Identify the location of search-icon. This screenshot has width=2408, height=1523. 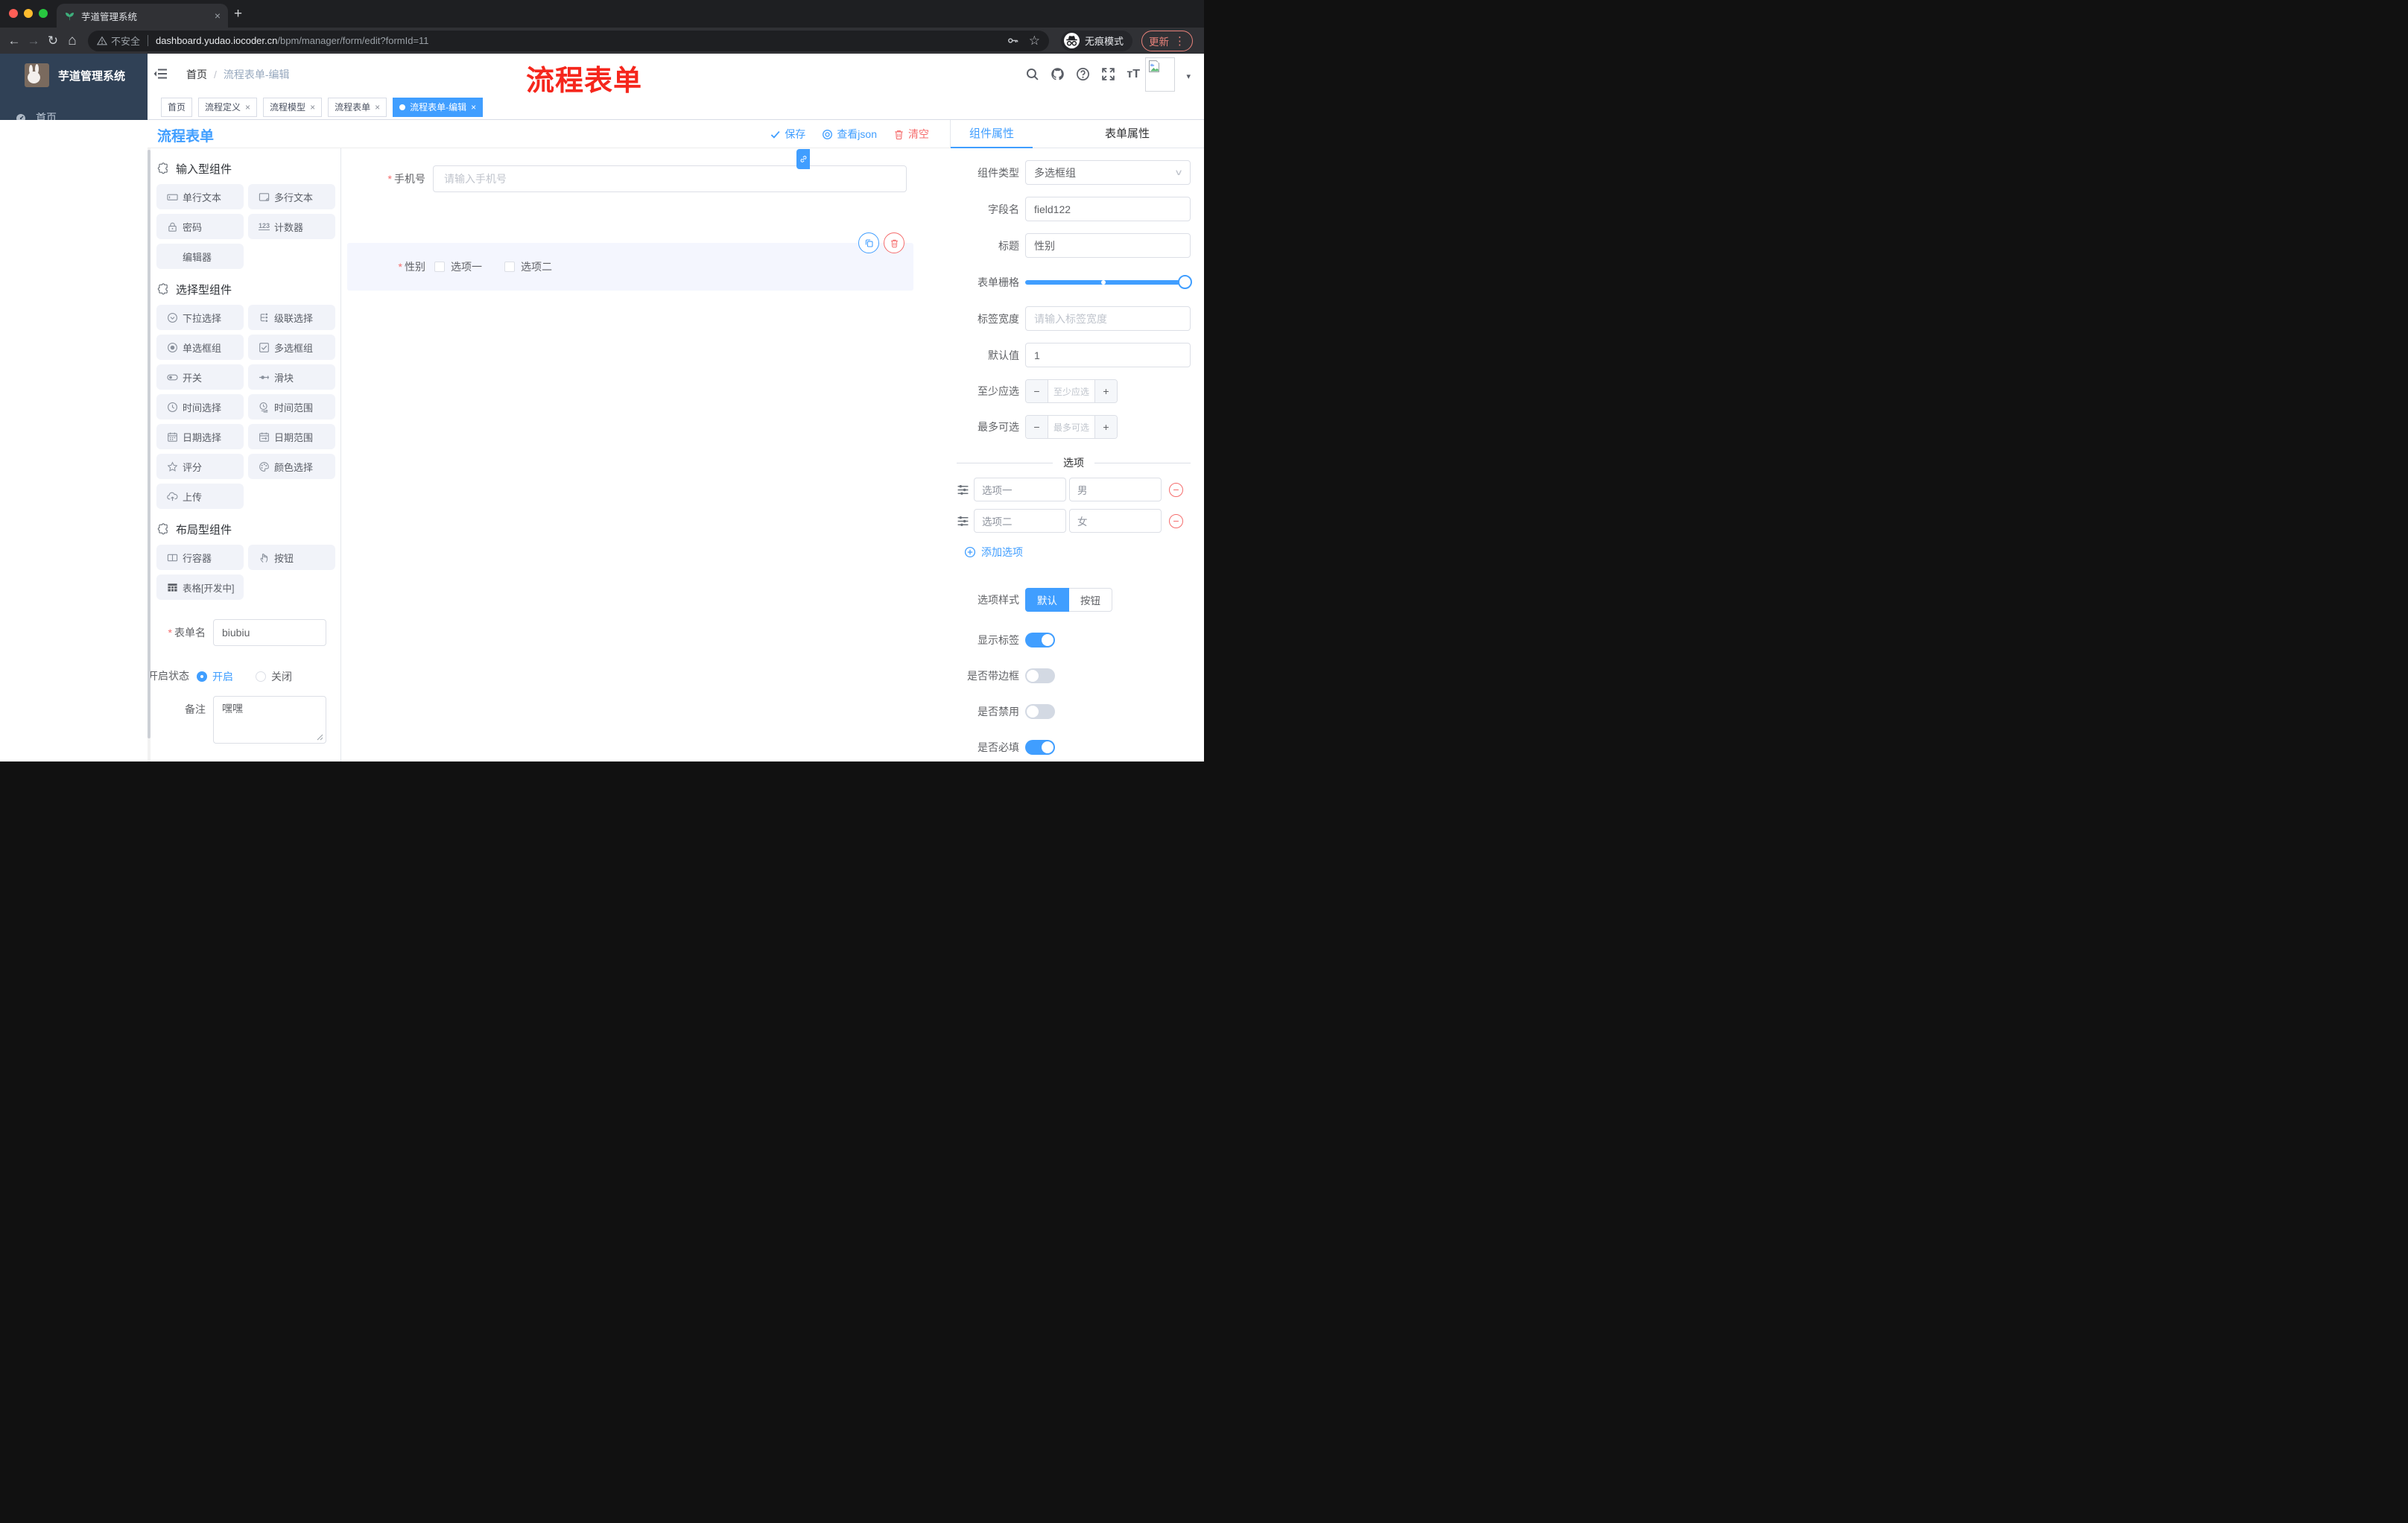
(1032, 74).